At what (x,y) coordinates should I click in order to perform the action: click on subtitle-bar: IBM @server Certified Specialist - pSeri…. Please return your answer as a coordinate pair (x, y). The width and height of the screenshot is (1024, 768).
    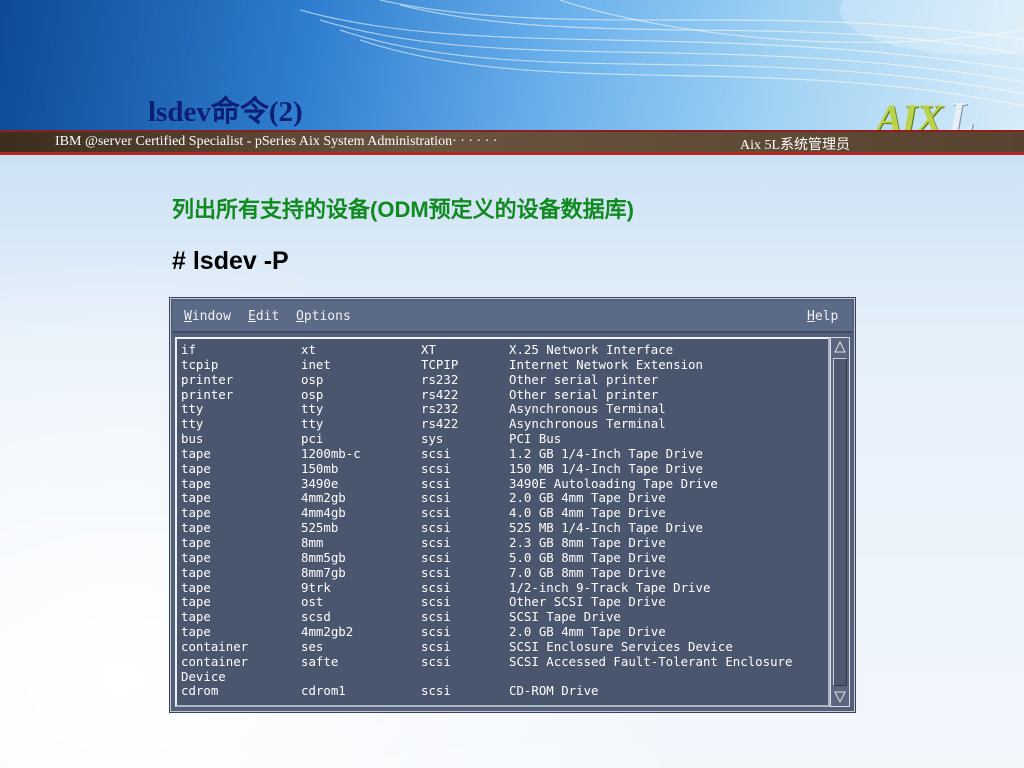
    Looking at the image, I should click on (512, 142).